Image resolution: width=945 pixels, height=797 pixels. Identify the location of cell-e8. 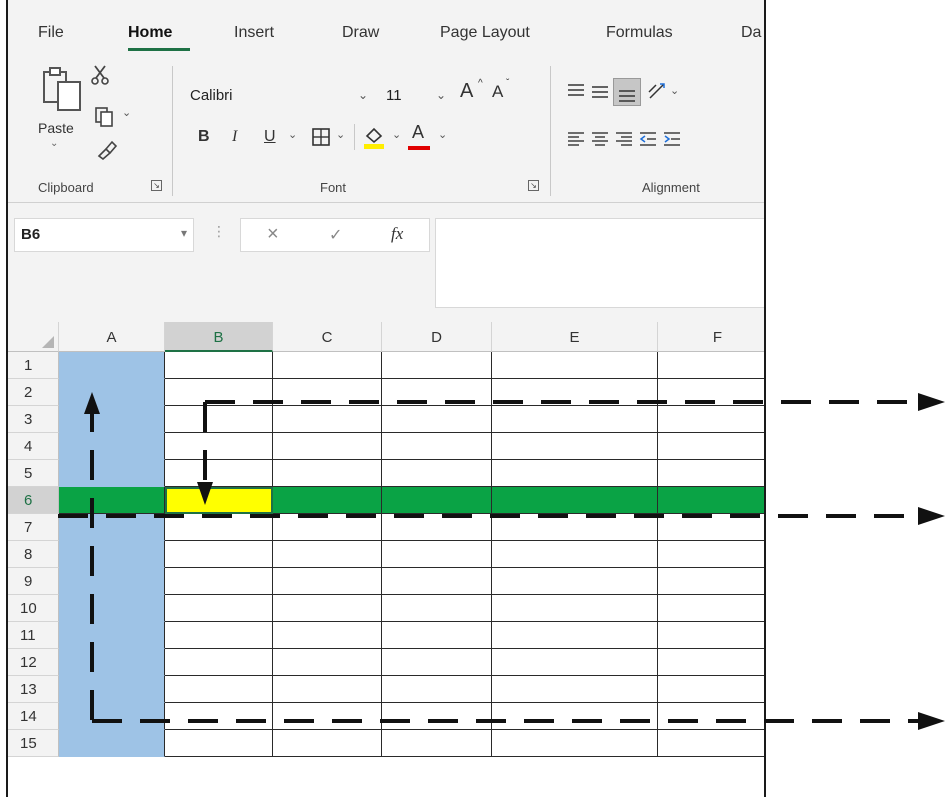
(575, 554).